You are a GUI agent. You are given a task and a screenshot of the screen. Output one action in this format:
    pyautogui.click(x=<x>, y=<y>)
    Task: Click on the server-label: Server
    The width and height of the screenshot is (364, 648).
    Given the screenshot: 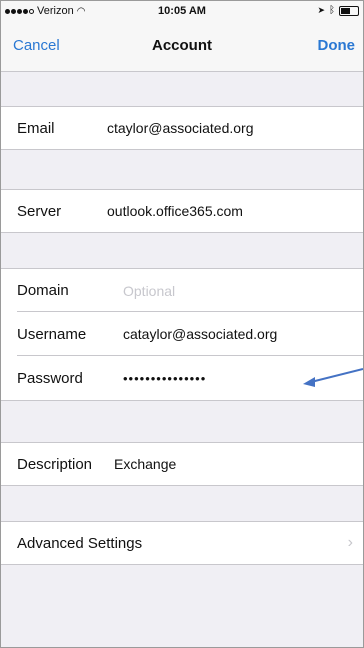 What is the action you would take?
    pyautogui.click(x=39, y=211)
    